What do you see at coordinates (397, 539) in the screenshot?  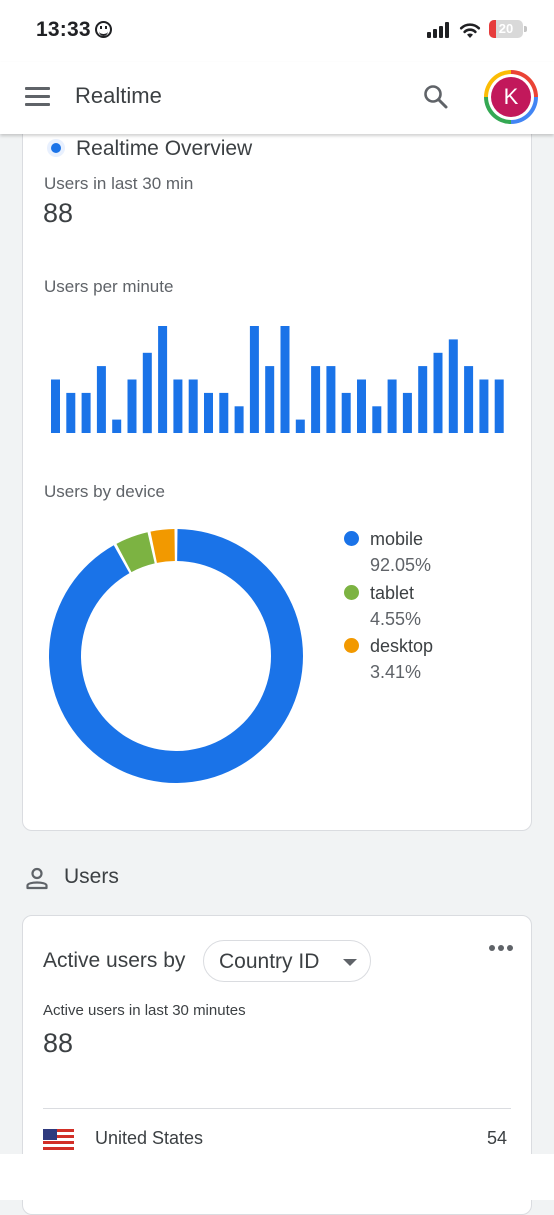 I see `legend-mobile-label: mobile` at bounding box center [397, 539].